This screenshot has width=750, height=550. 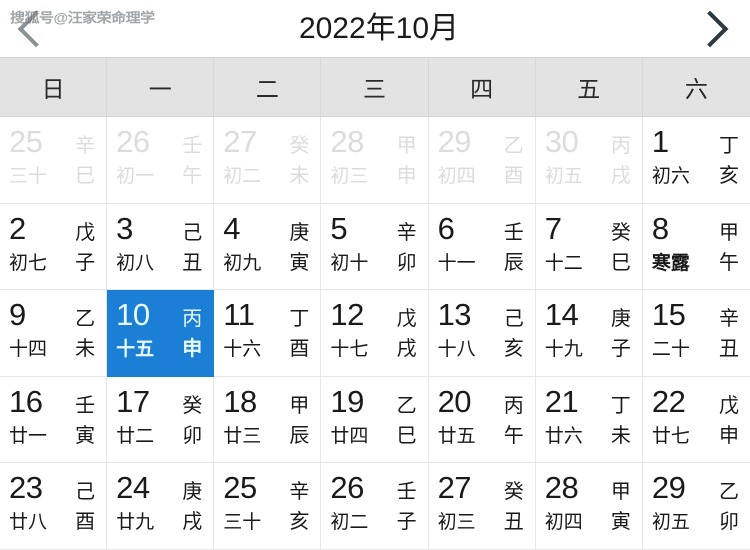 What do you see at coordinates (54, 333) in the screenshot?
I see `day-cell: 9 乙十四 未` at bounding box center [54, 333].